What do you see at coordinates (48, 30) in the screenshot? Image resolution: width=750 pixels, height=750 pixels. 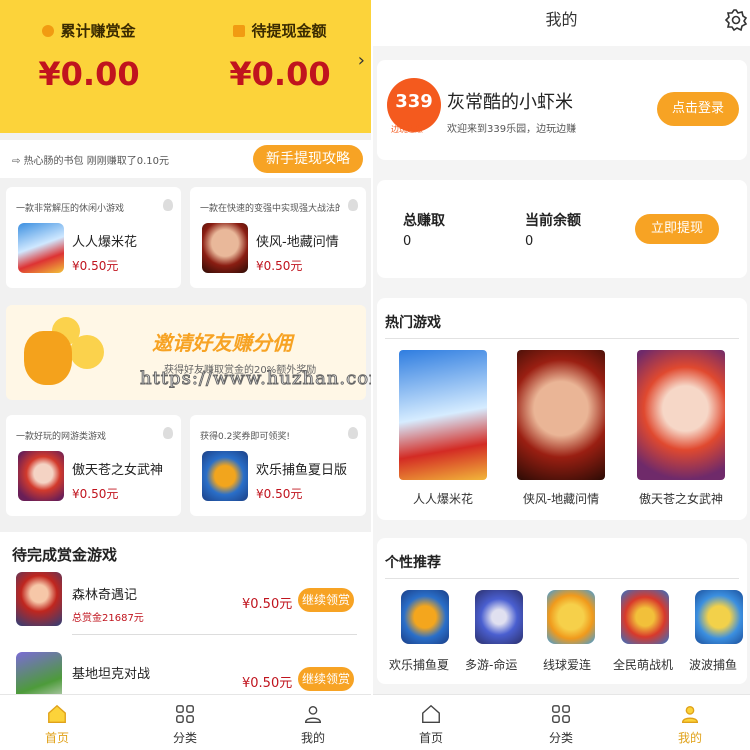 I see `coin-stack-icon` at bounding box center [48, 30].